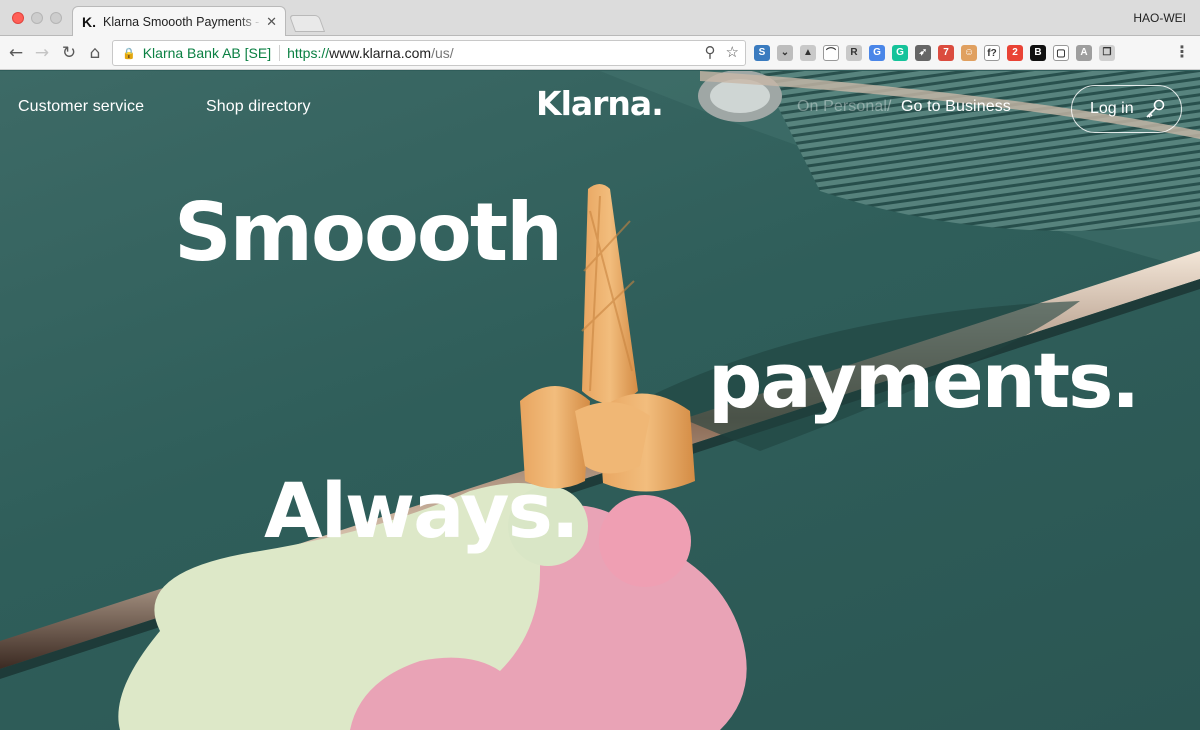 This screenshot has width=1200, height=730. What do you see at coordinates (1112, 108) in the screenshot?
I see `log-in-label: Log in` at bounding box center [1112, 108].